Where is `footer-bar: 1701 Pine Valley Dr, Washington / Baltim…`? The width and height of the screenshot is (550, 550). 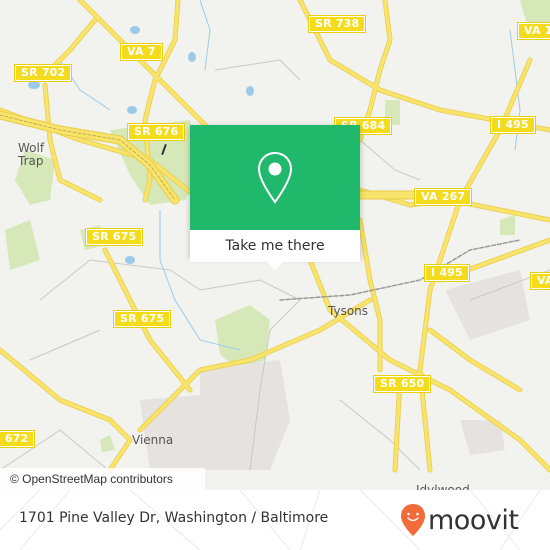 footer-bar: 1701 Pine Valley Dr, Washington / Baltim… is located at coordinates (275, 520).